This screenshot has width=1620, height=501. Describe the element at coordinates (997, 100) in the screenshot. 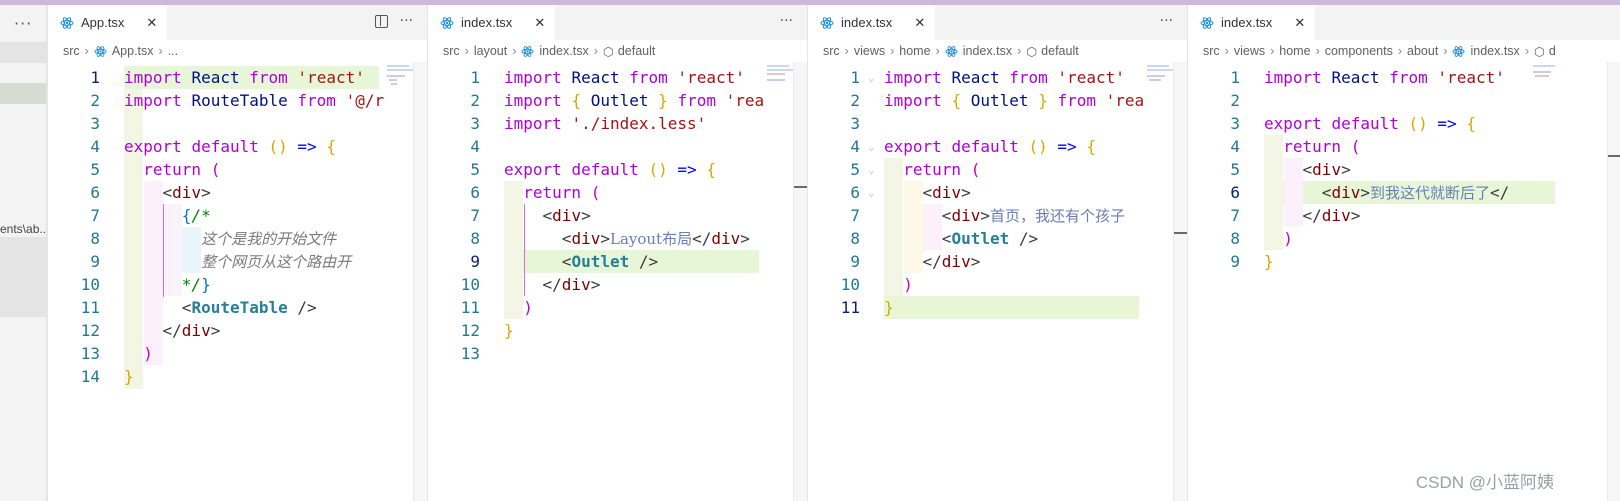

I see `code-line: 2 import { Outlet } from 'rea` at that location.